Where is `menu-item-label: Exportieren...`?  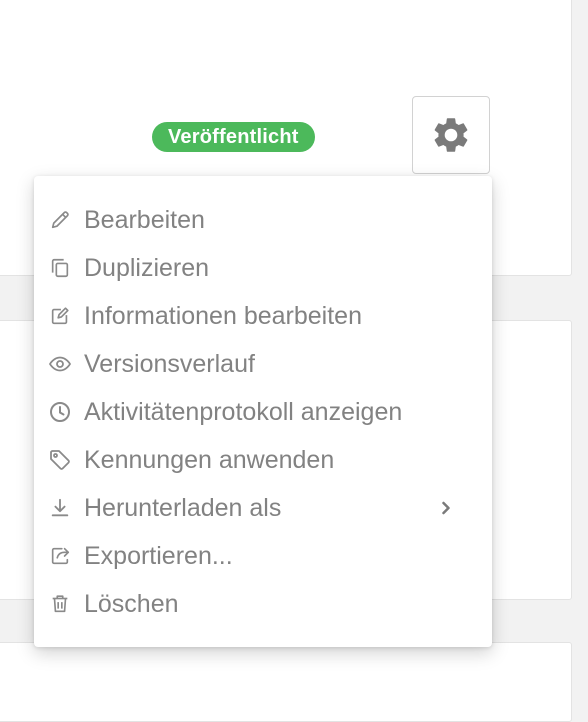 menu-item-label: Exportieren... is located at coordinates (158, 555).